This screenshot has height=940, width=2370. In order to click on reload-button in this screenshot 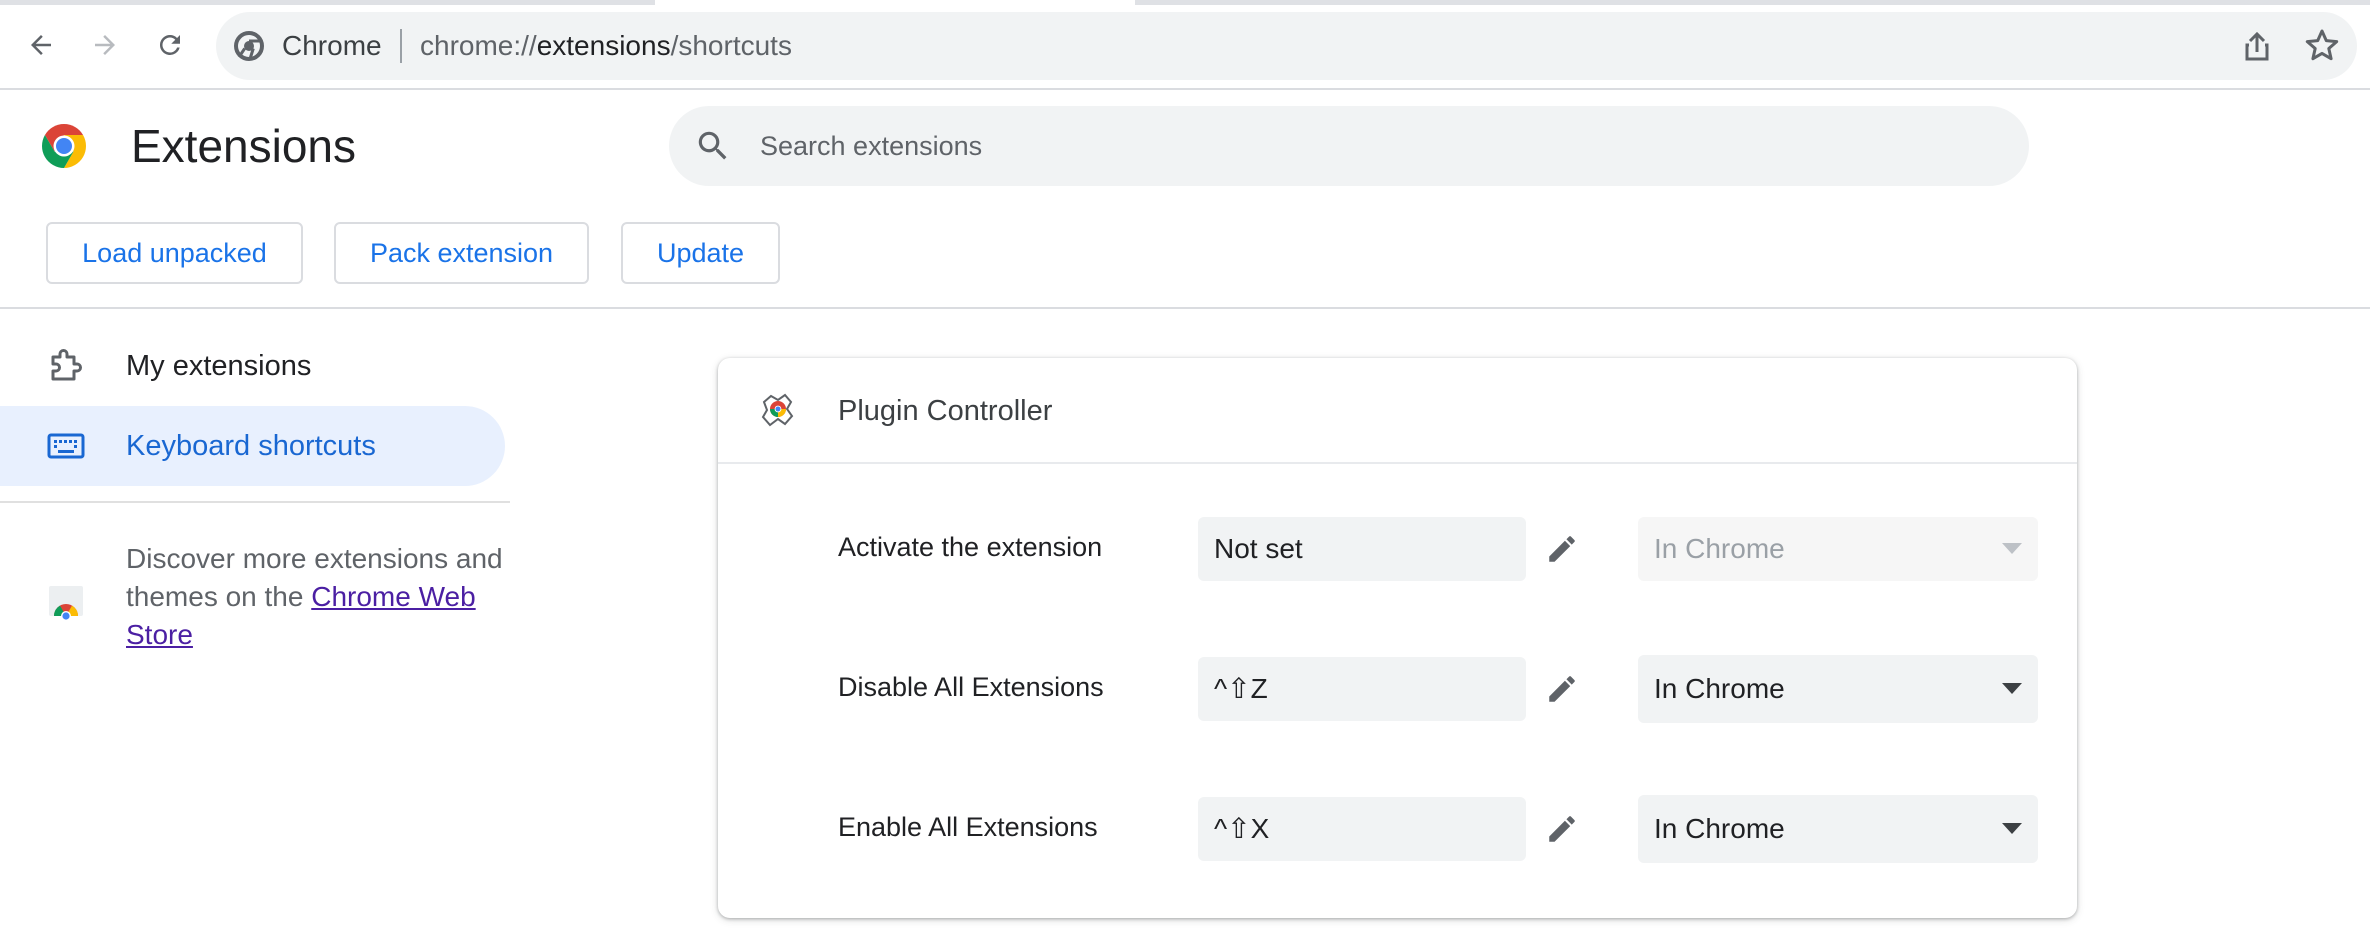, I will do `click(170, 45)`.